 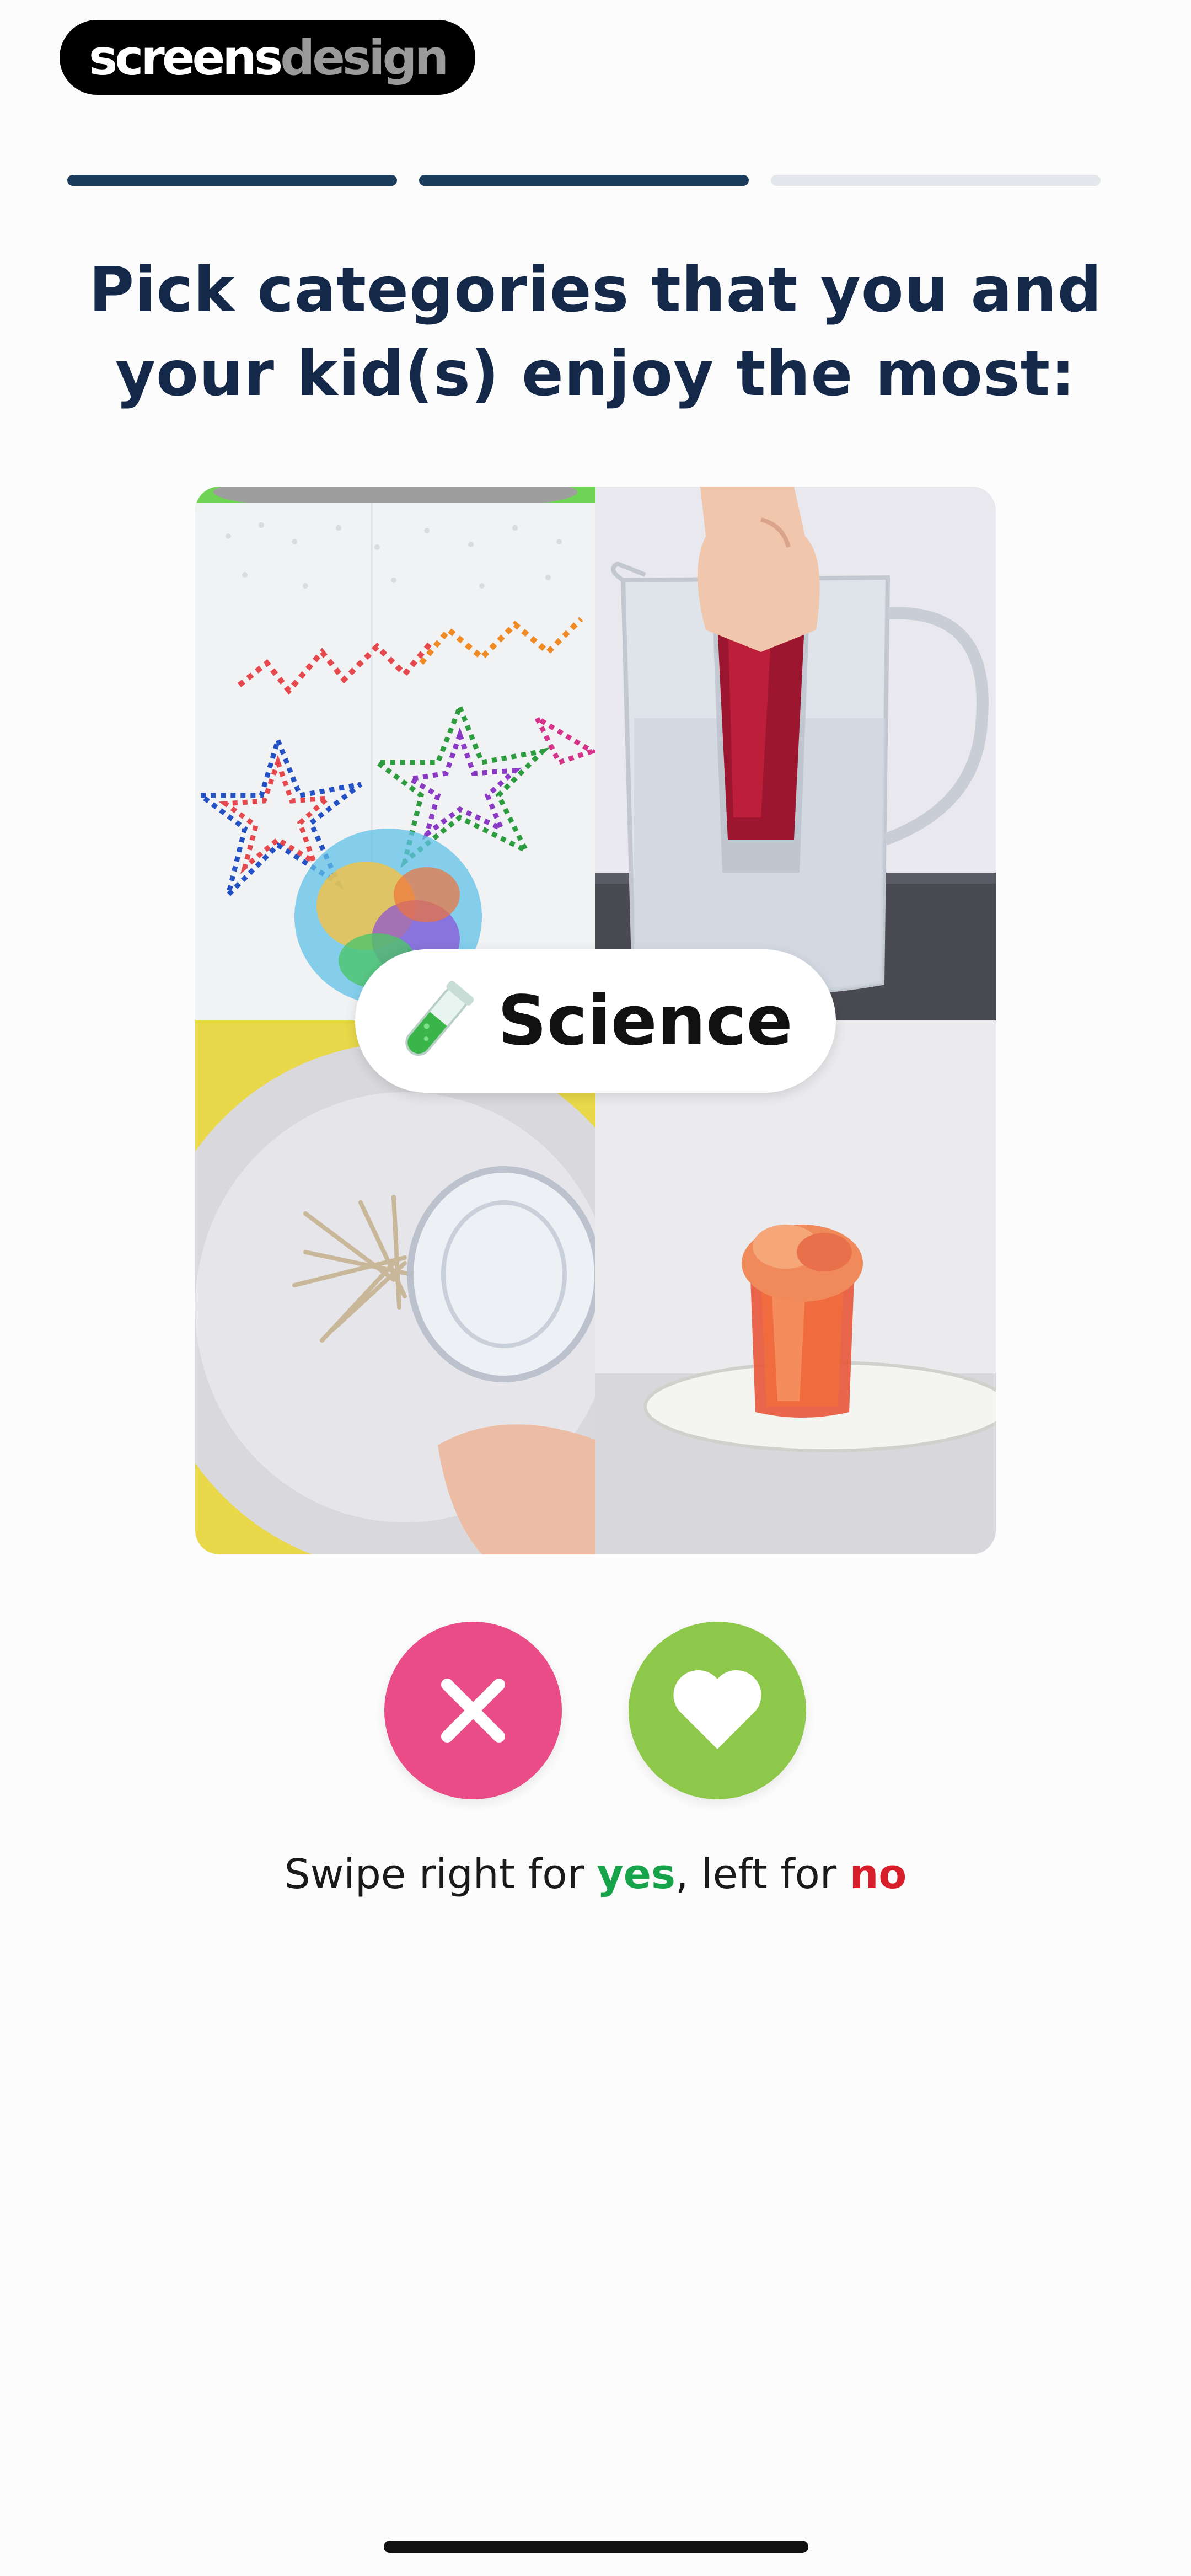 I want to click on accept-button, so click(x=717, y=1710).